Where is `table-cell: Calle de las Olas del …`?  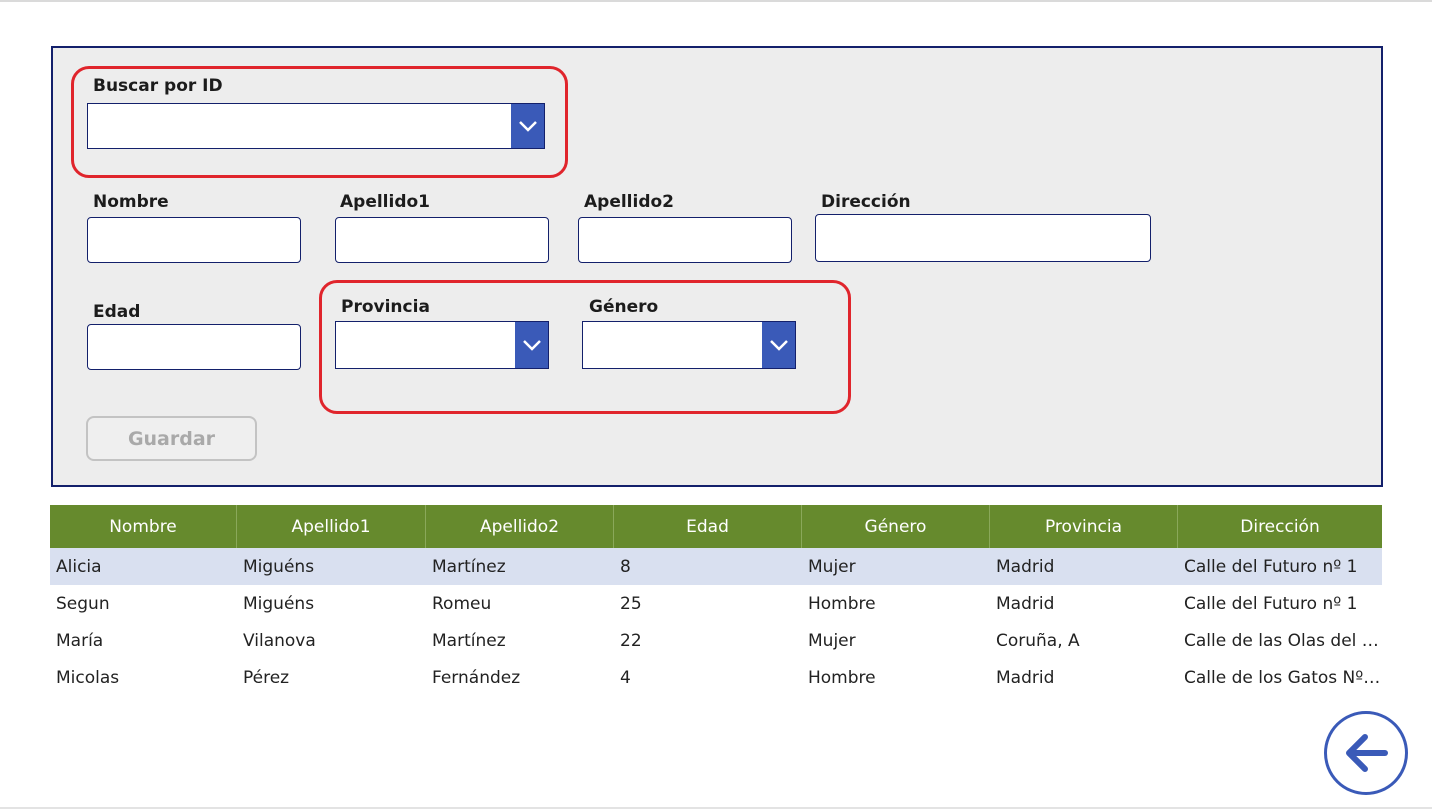 table-cell: Calle de las Olas del … is located at coordinates (1281, 640).